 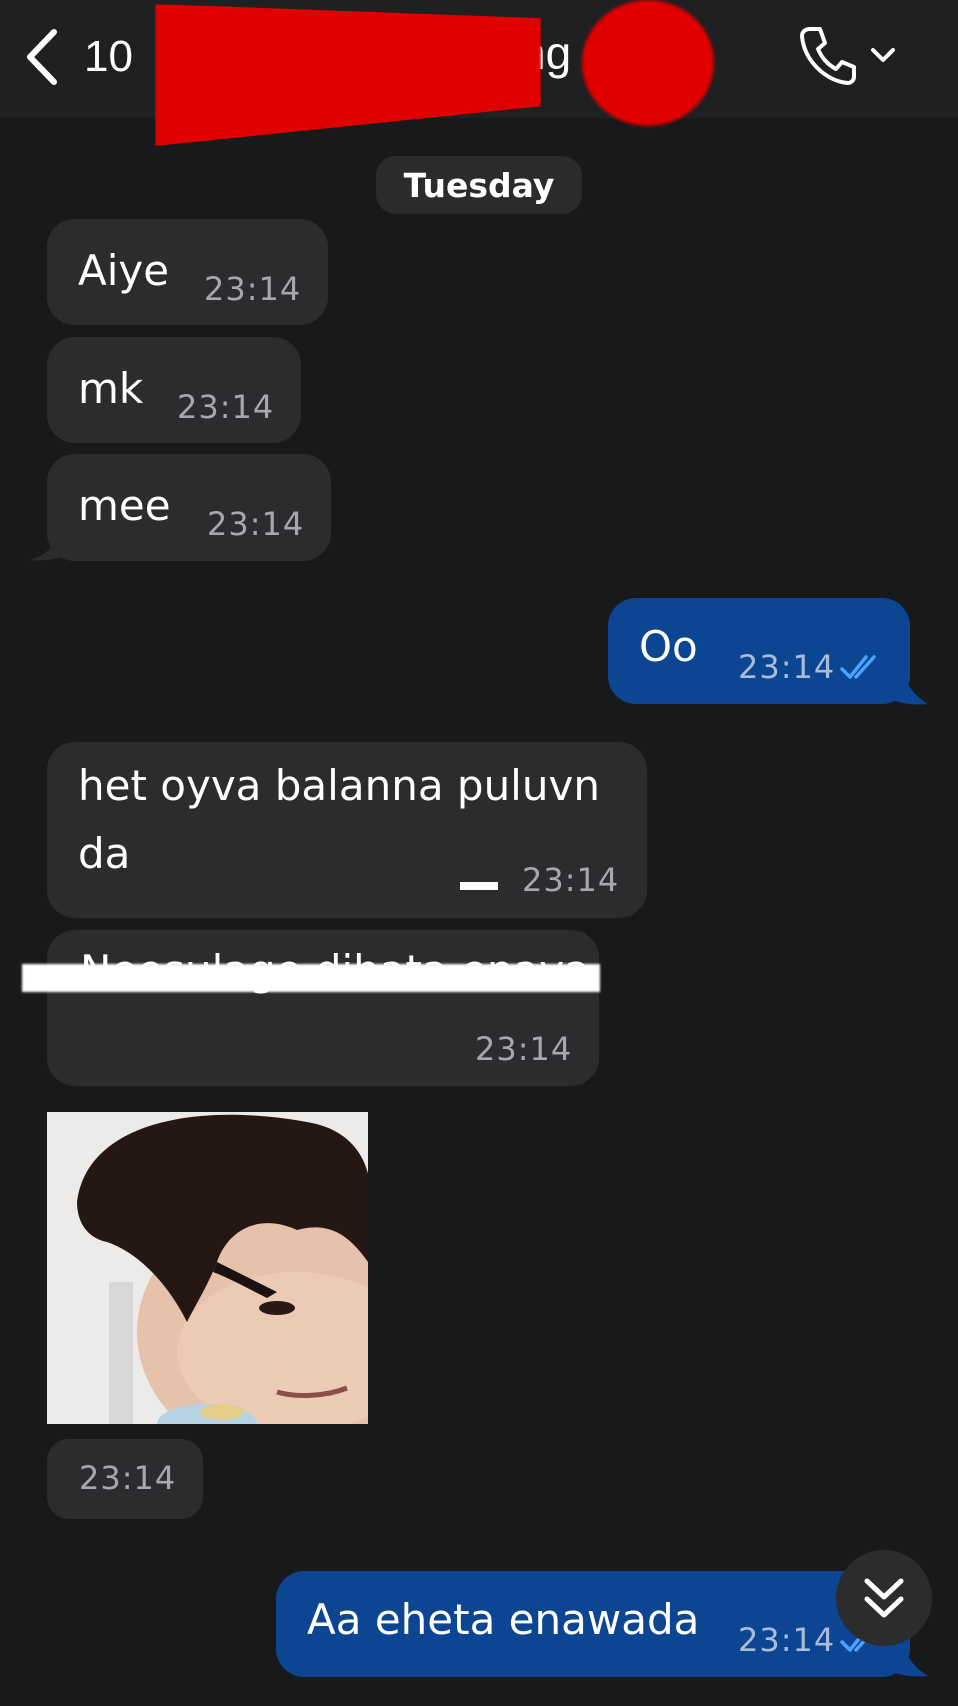 What do you see at coordinates (108, 56) in the screenshot?
I see `unread-count: 10` at bounding box center [108, 56].